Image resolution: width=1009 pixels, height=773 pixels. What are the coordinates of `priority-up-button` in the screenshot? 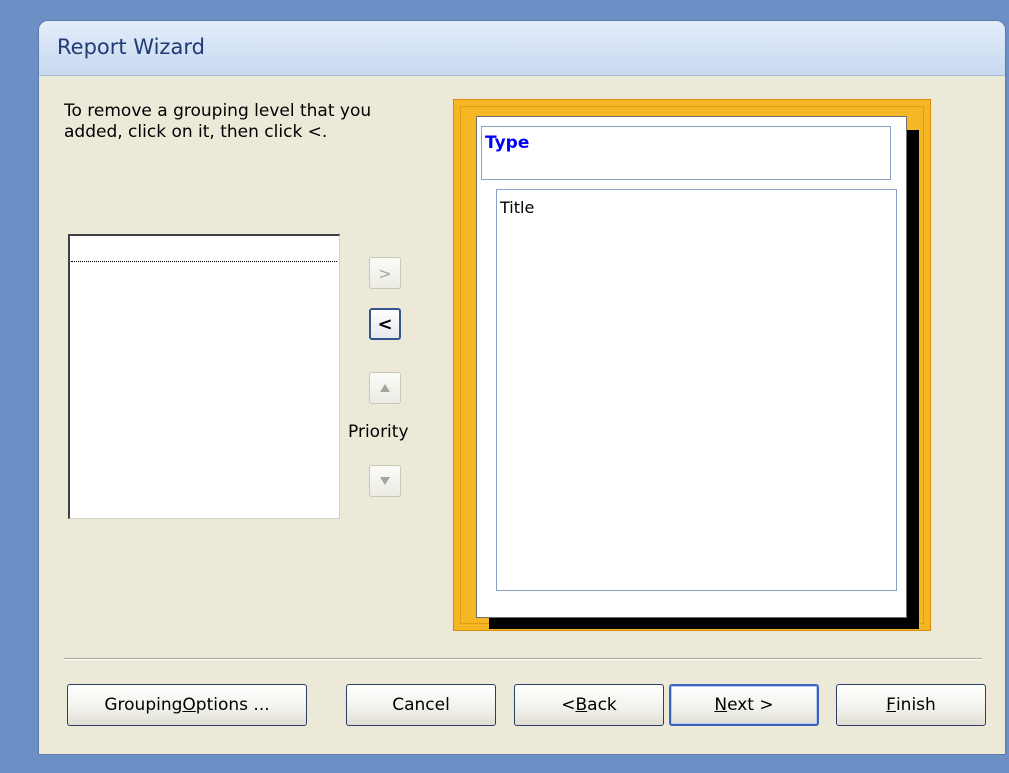 It's located at (385, 388).